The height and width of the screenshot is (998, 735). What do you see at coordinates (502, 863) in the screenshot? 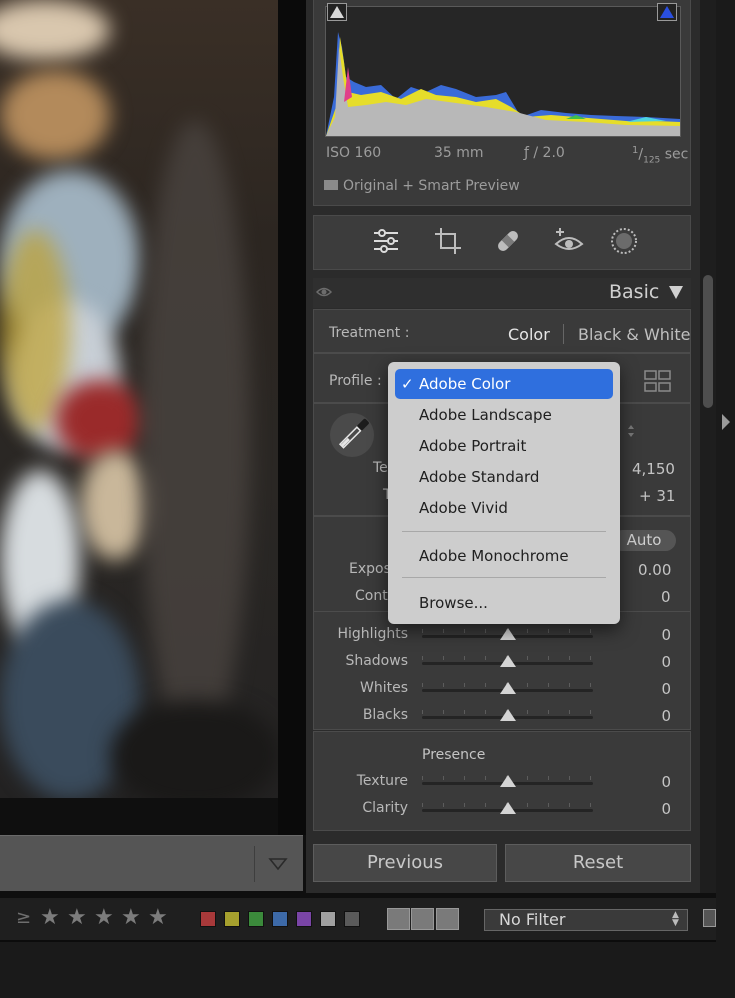
I see `panel-buttons: Previous Reset` at bounding box center [502, 863].